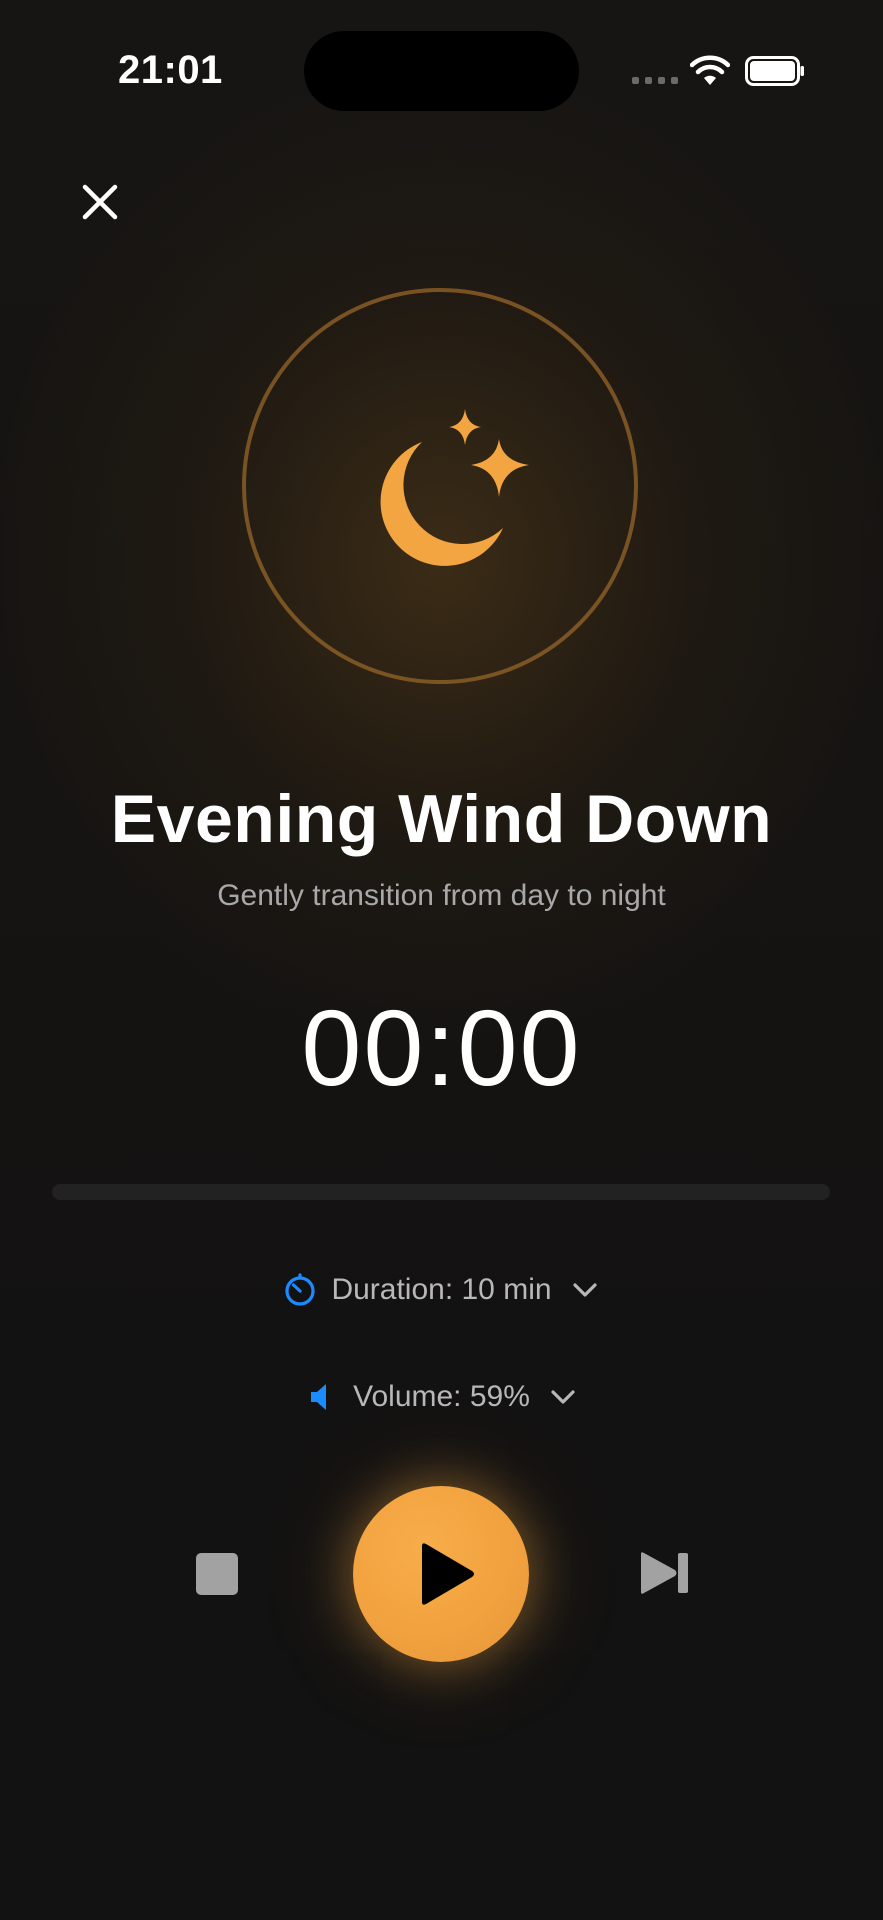  I want to click on volume-selector: Volume: 59%, so click(441, 1397).